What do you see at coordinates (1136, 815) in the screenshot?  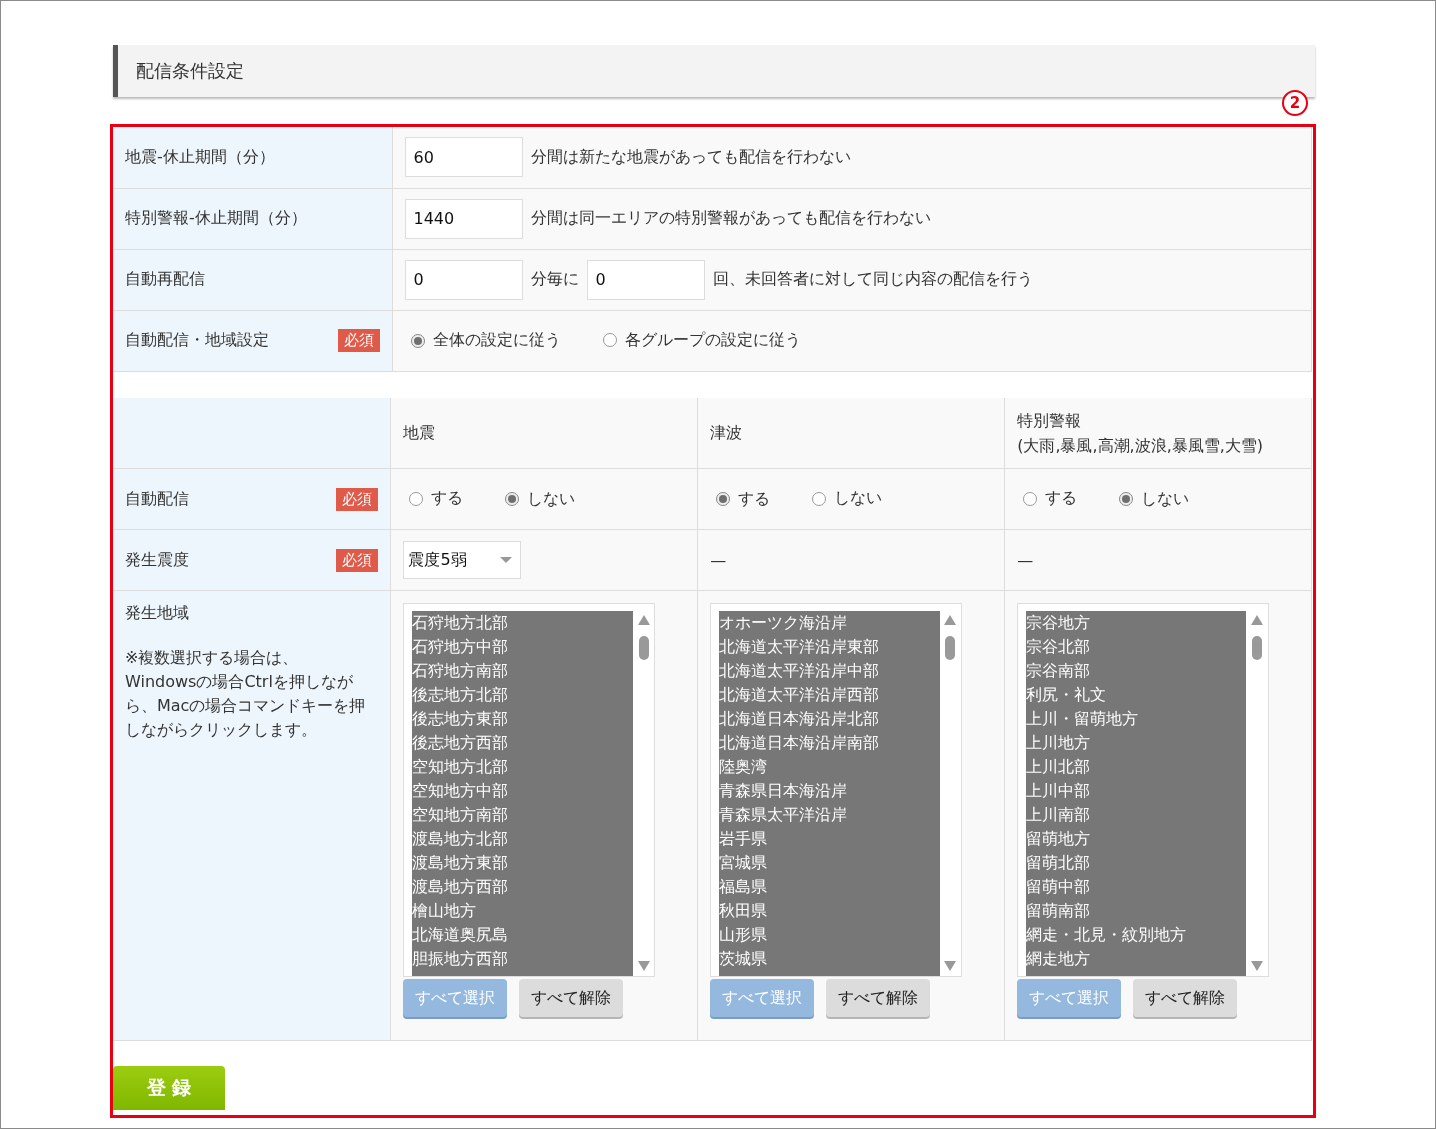 I see `list-option: 上川南部` at bounding box center [1136, 815].